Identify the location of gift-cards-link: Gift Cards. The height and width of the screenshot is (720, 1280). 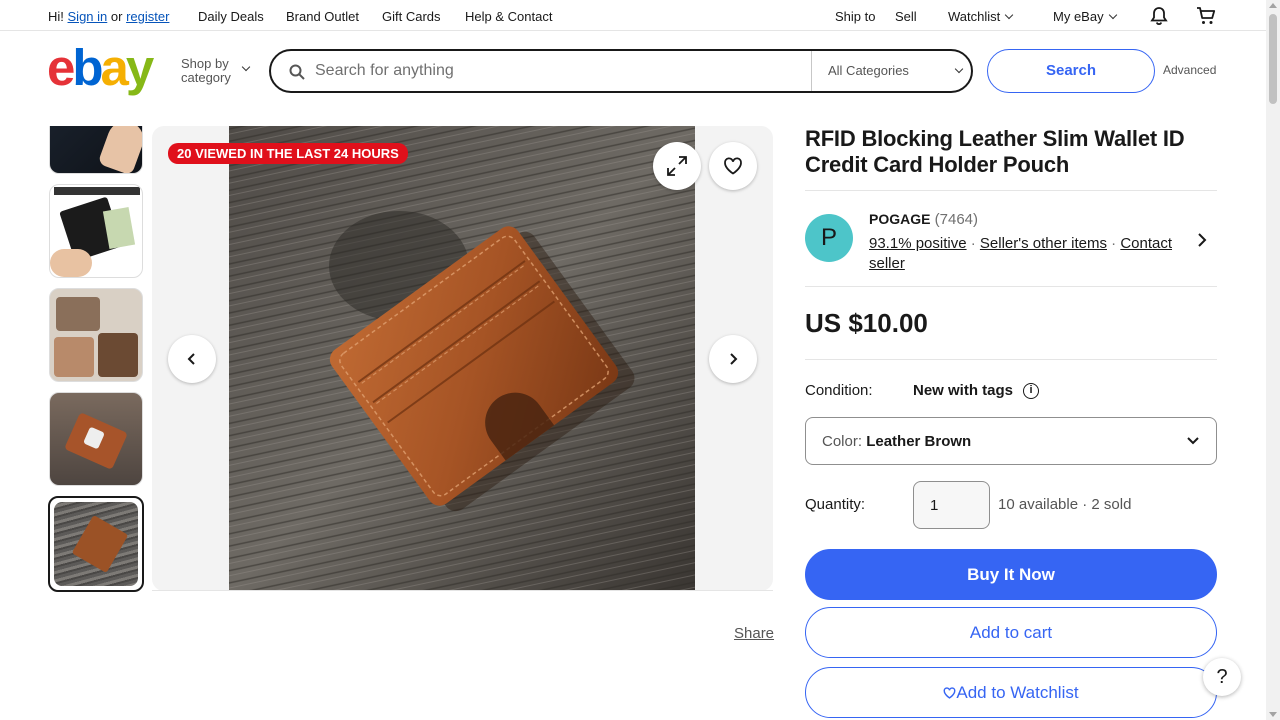
(411, 16).